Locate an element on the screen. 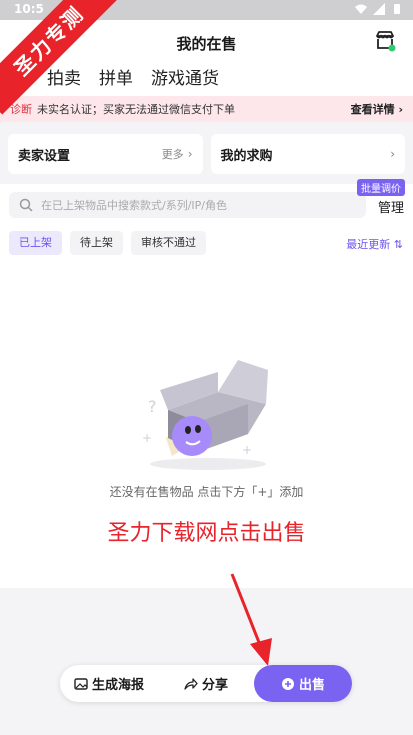  tab-auction: 拍卖 is located at coordinates (64, 76).